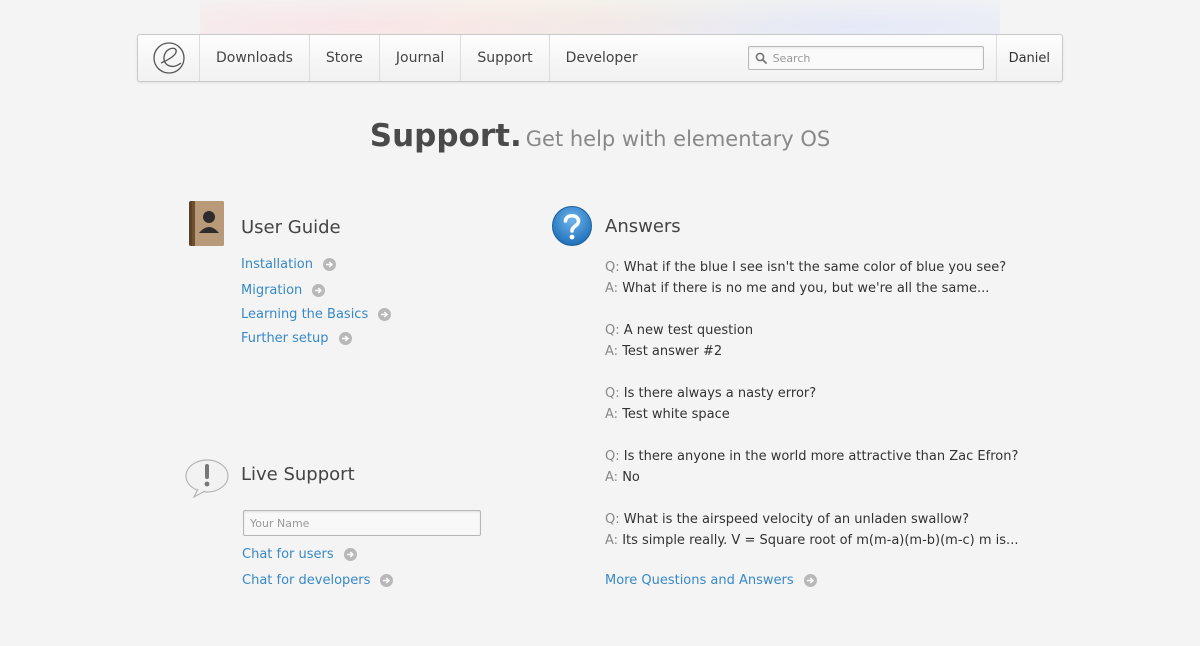 Image resolution: width=1200 pixels, height=646 pixels. What do you see at coordinates (289, 264) in the screenshot?
I see `link-installation: Installation` at bounding box center [289, 264].